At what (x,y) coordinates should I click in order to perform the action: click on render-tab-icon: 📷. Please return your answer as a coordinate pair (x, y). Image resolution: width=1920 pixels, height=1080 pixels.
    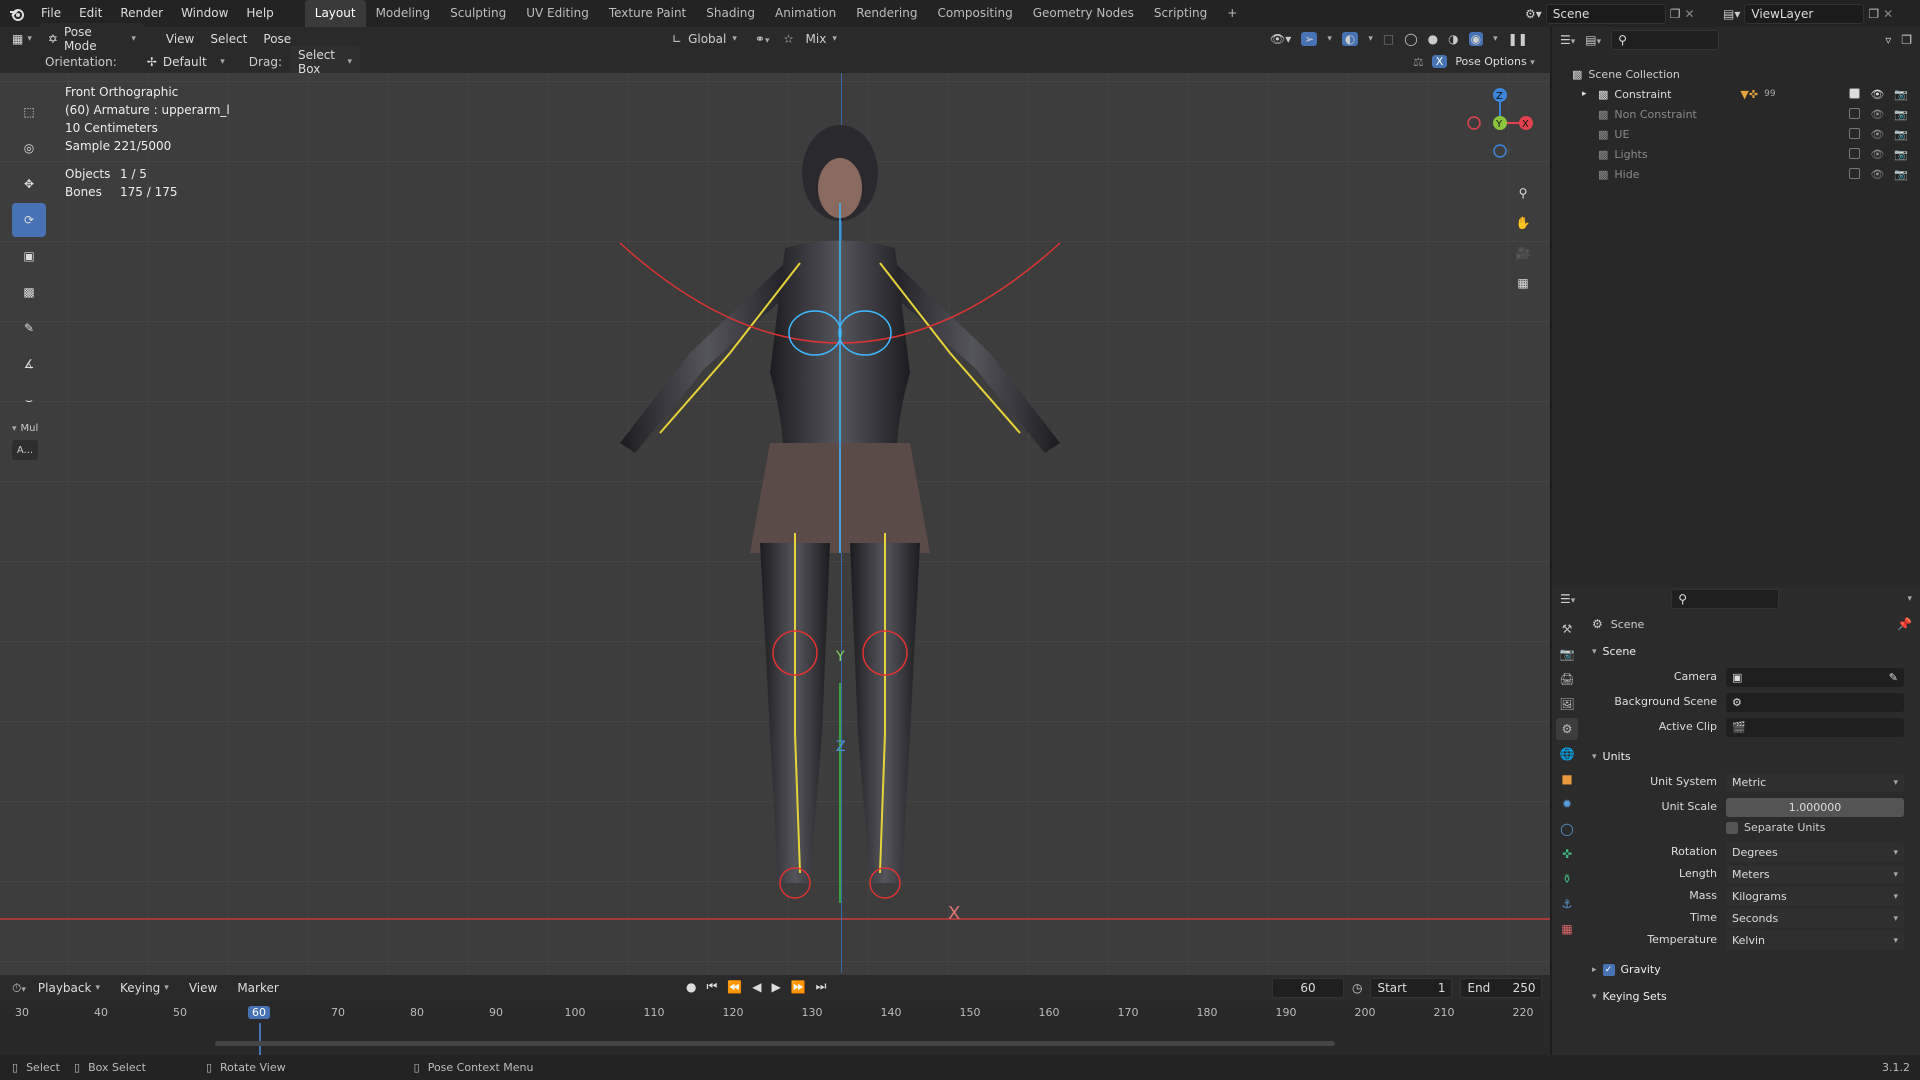
    Looking at the image, I should click on (1567, 654).